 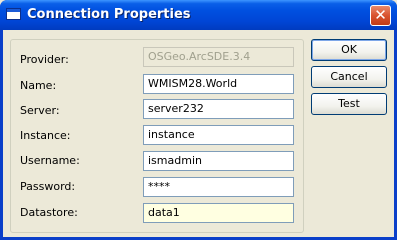 I want to click on ok-button: OK, so click(x=349, y=50).